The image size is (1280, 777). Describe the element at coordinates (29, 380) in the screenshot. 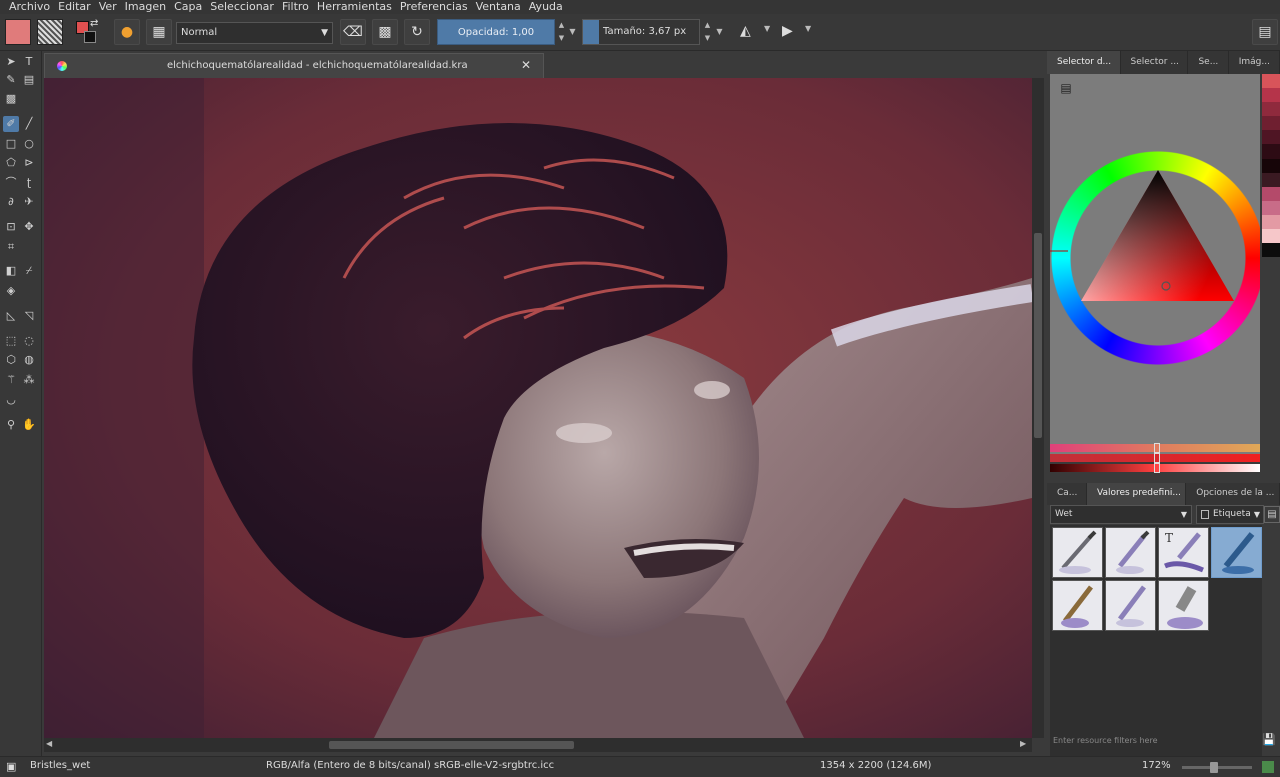

I see `similar-select-tool-icon: ⁂` at that location.